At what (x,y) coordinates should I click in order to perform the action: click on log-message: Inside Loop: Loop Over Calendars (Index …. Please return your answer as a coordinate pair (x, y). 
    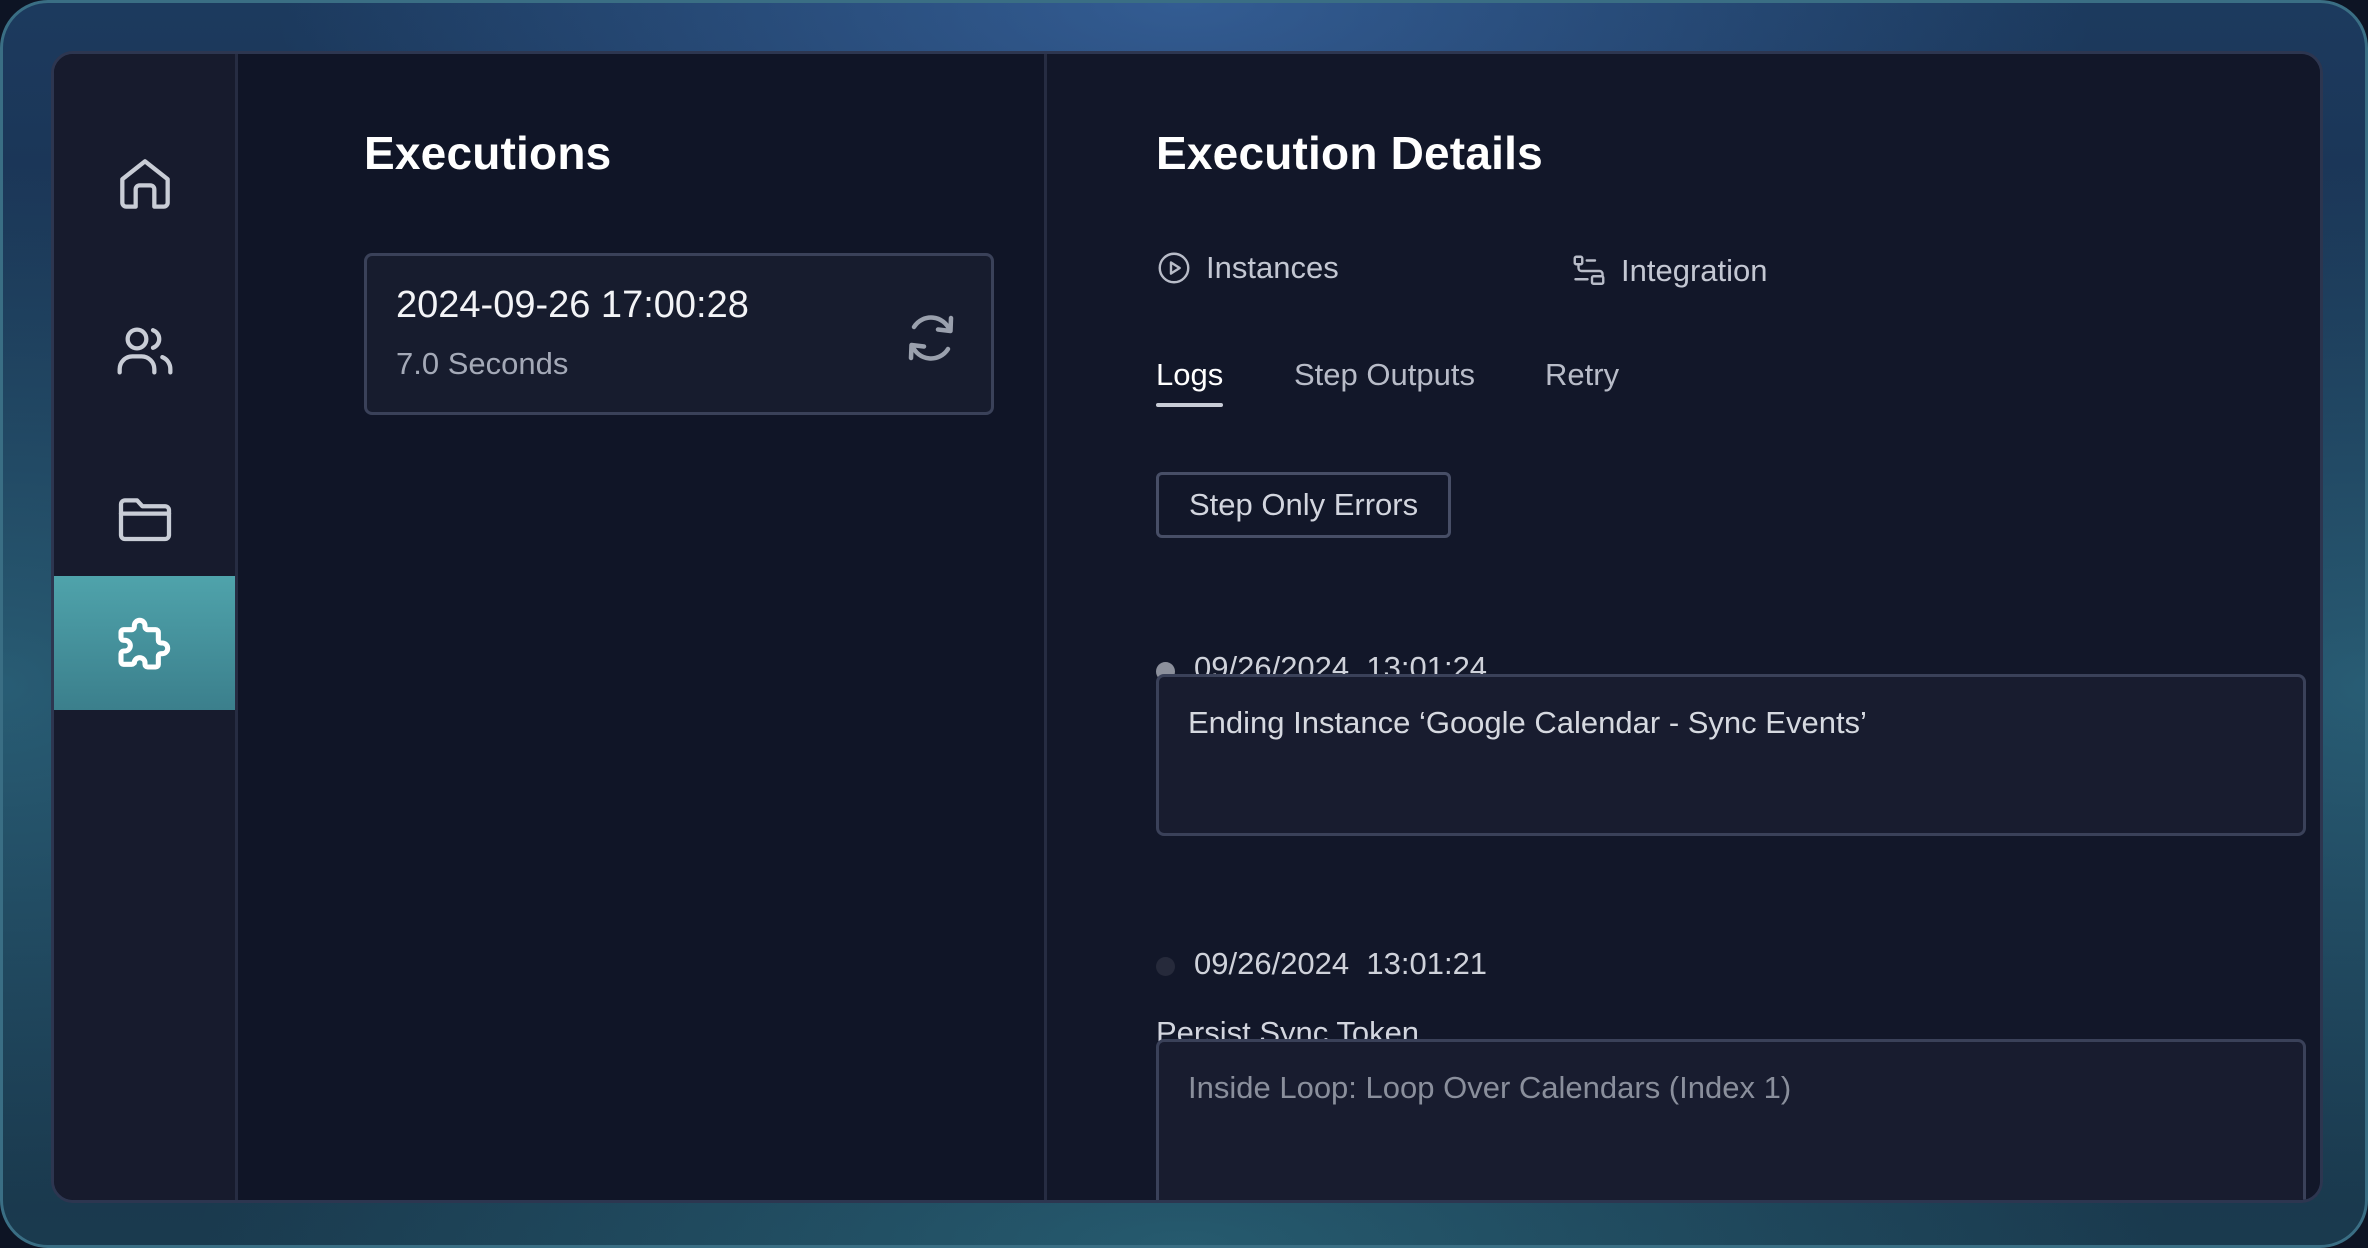
    Looking at the image, I should click on (1490, 1087).